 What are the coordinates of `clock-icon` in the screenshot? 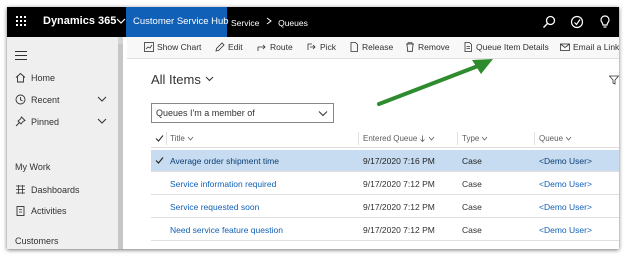 It's located at (20, 99).